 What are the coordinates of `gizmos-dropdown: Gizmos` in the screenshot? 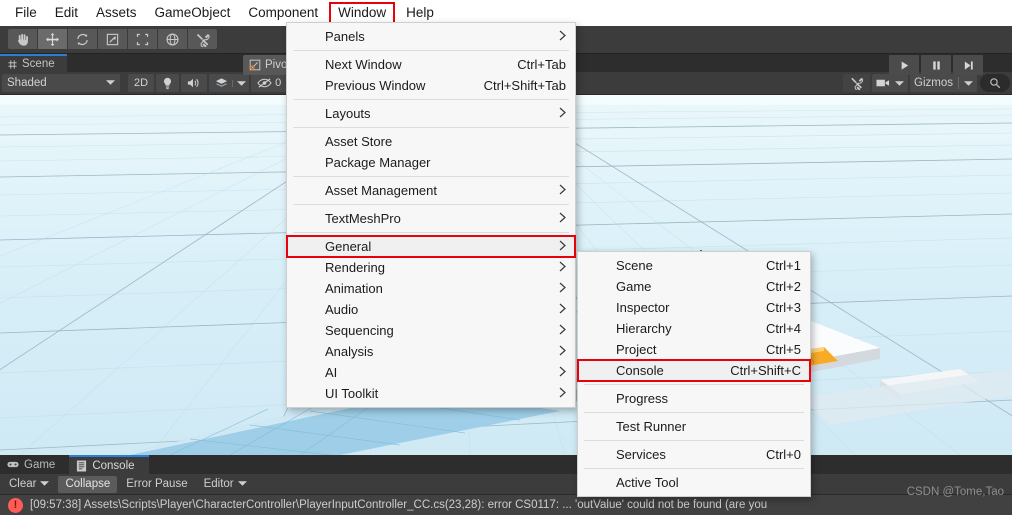 It's located at (943, 83).